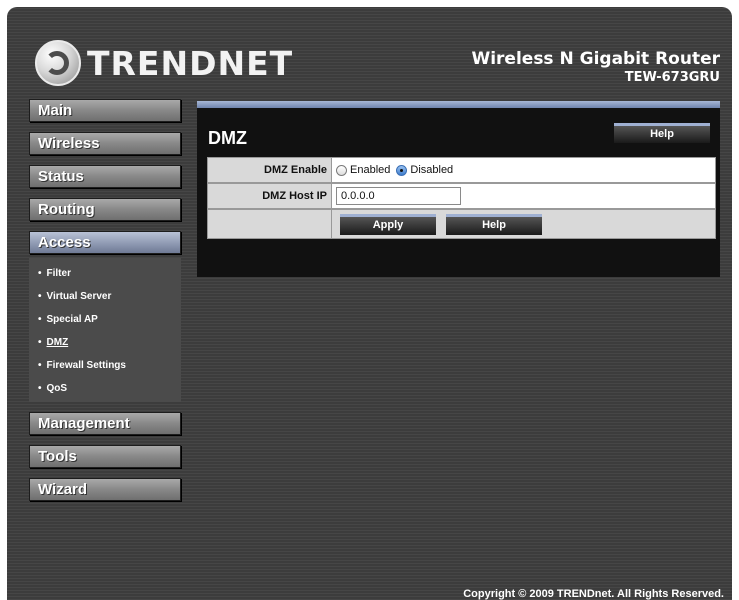 Image resolution: width=739 pixels, height=600 pixels. What do you see at coordinates (105, 143) in the screenshot?
I see `sidebar-item-wireless: Wireless` at bounding box center [105, 143].